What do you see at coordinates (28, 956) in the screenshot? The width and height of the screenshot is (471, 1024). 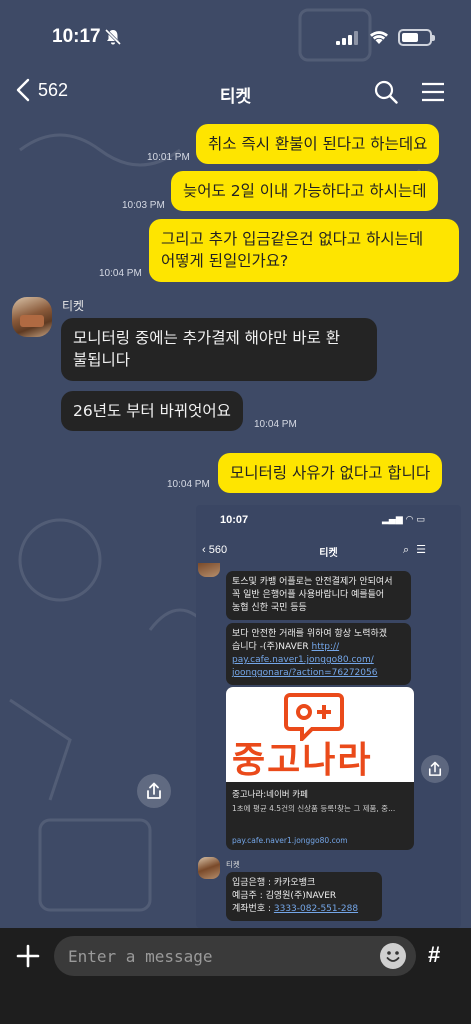 I see `plus-icon` at bounding box center [28, 956].